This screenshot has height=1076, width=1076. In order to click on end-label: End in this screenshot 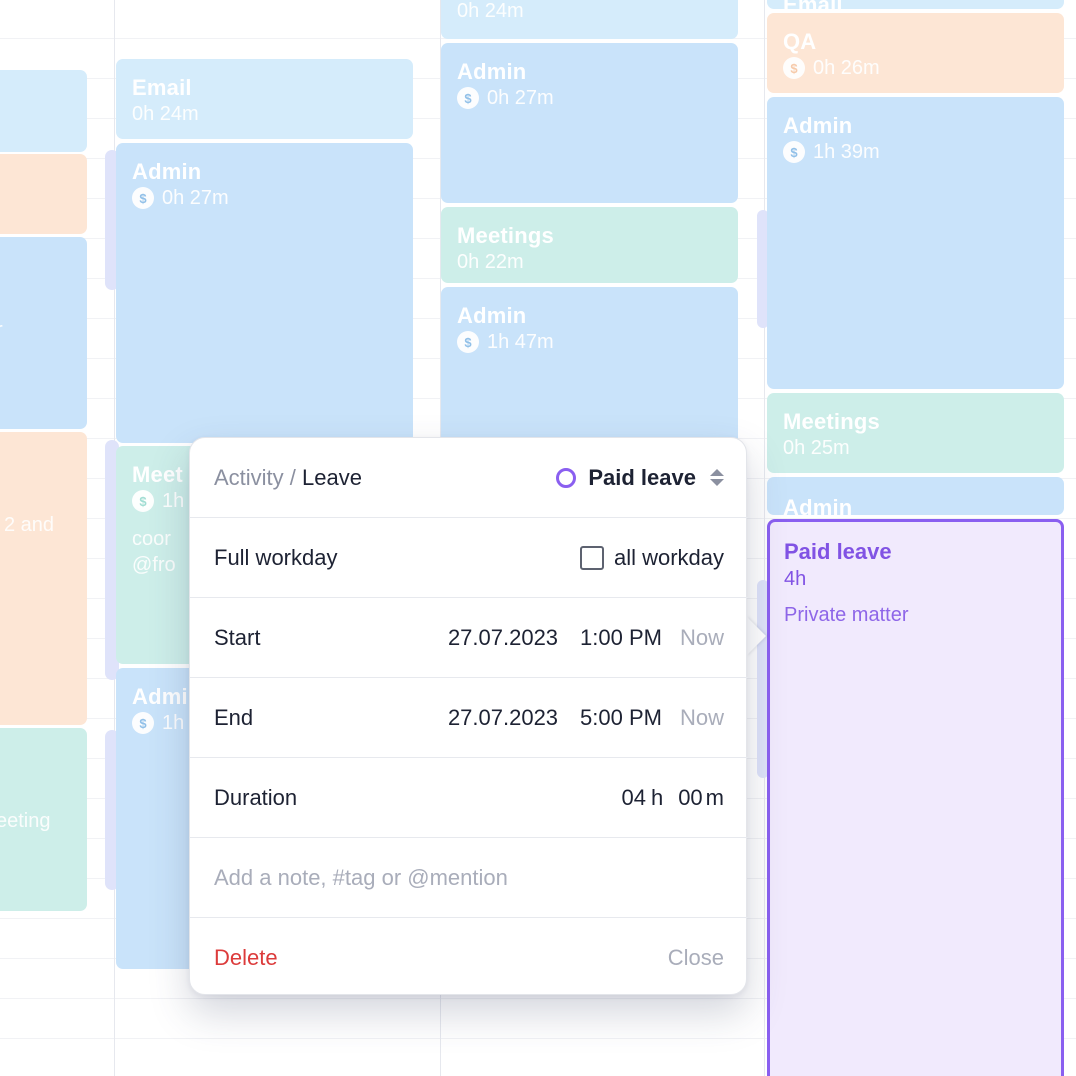, I will do `click(234, 717)`.